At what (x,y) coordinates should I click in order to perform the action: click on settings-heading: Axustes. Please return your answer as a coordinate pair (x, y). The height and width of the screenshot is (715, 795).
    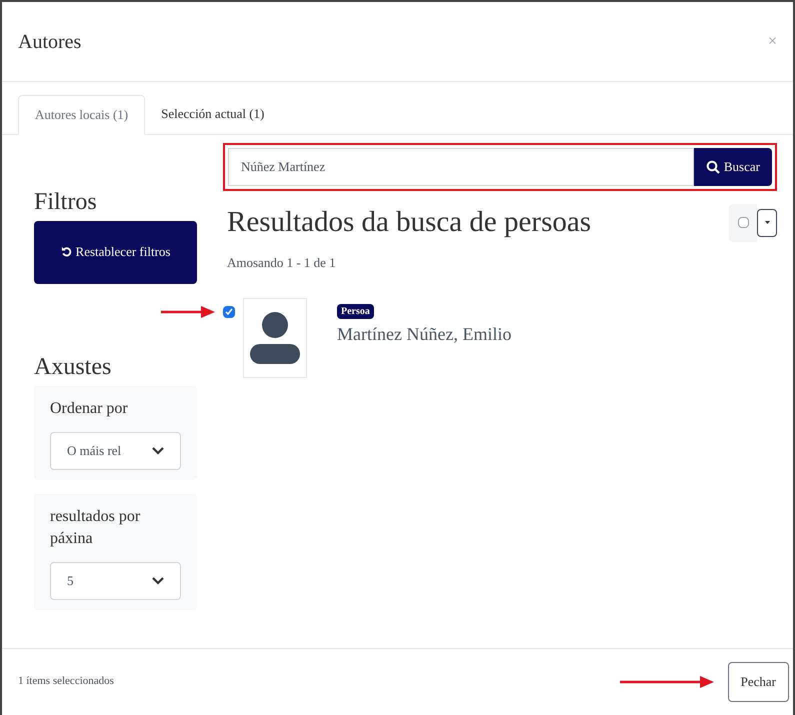
    Looking at the image, I should click on (73, 367).